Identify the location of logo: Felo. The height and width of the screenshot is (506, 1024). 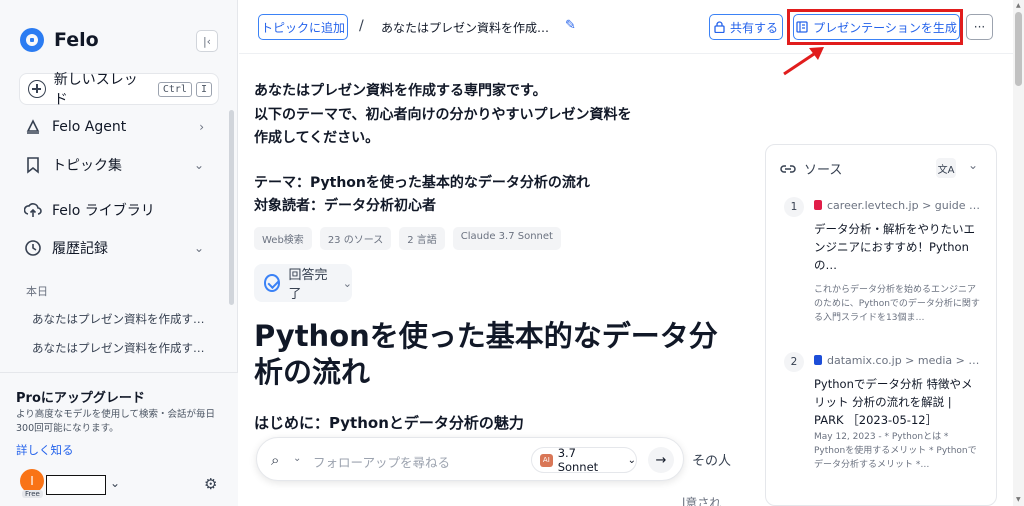
(59, 40).